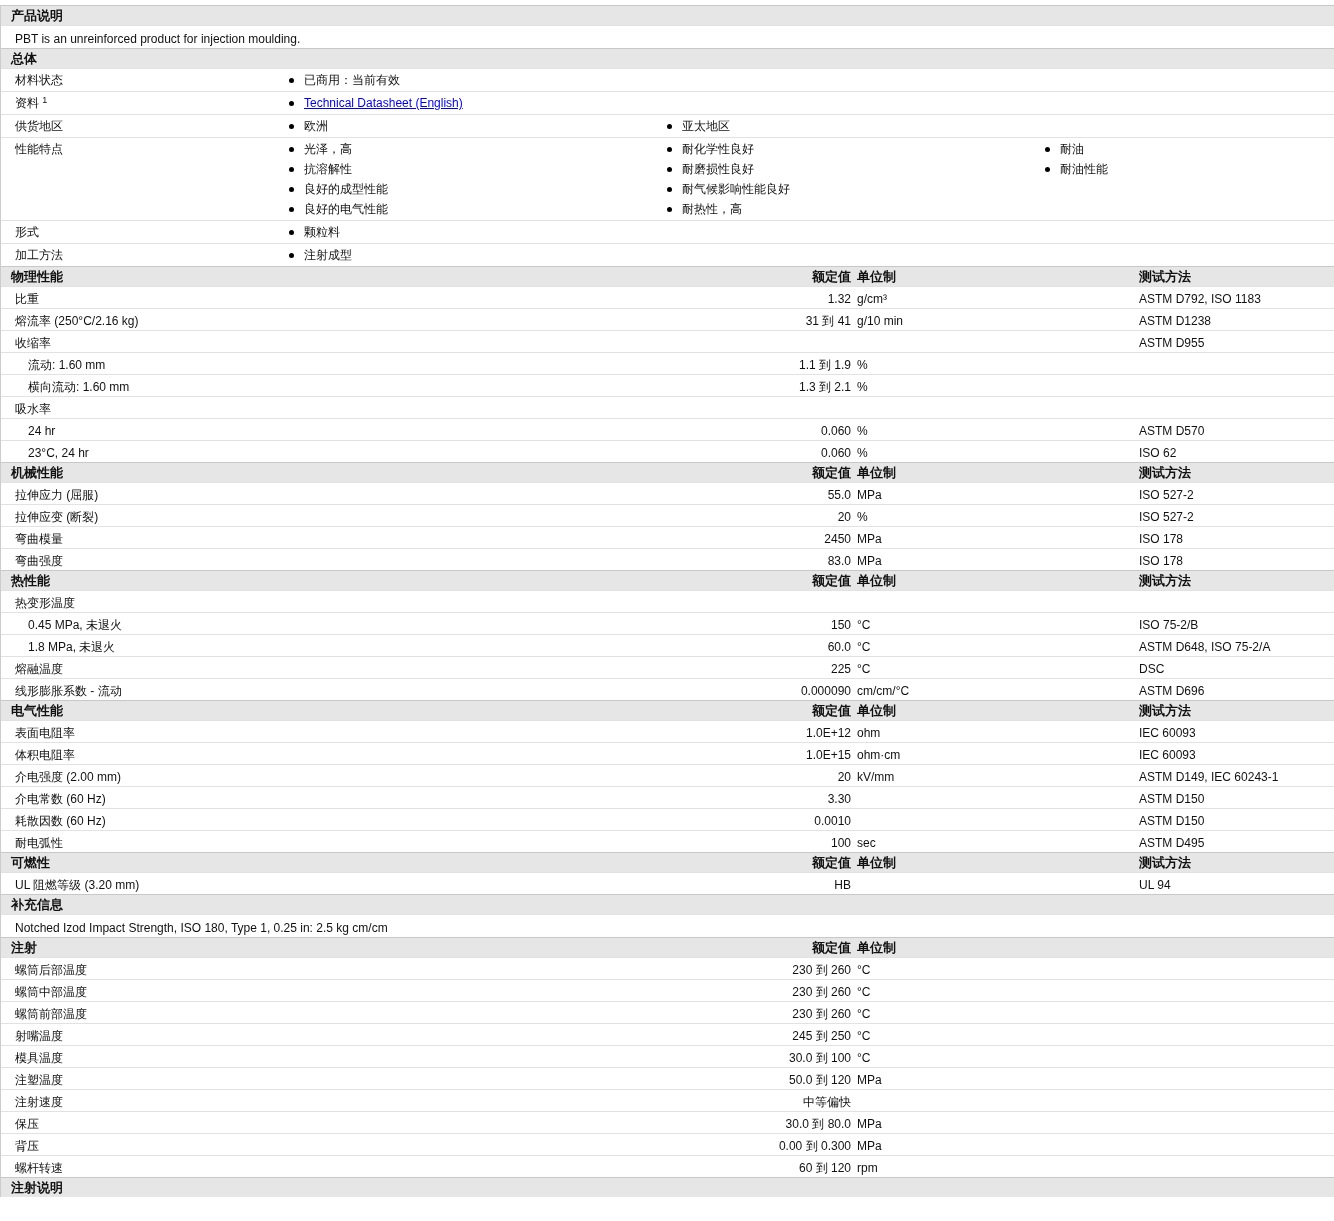  What do you see at coordinates (718, 169) in the screenshot?
I see `bullet-text: 耐磨损性良好` at bounding box center [718, 169].